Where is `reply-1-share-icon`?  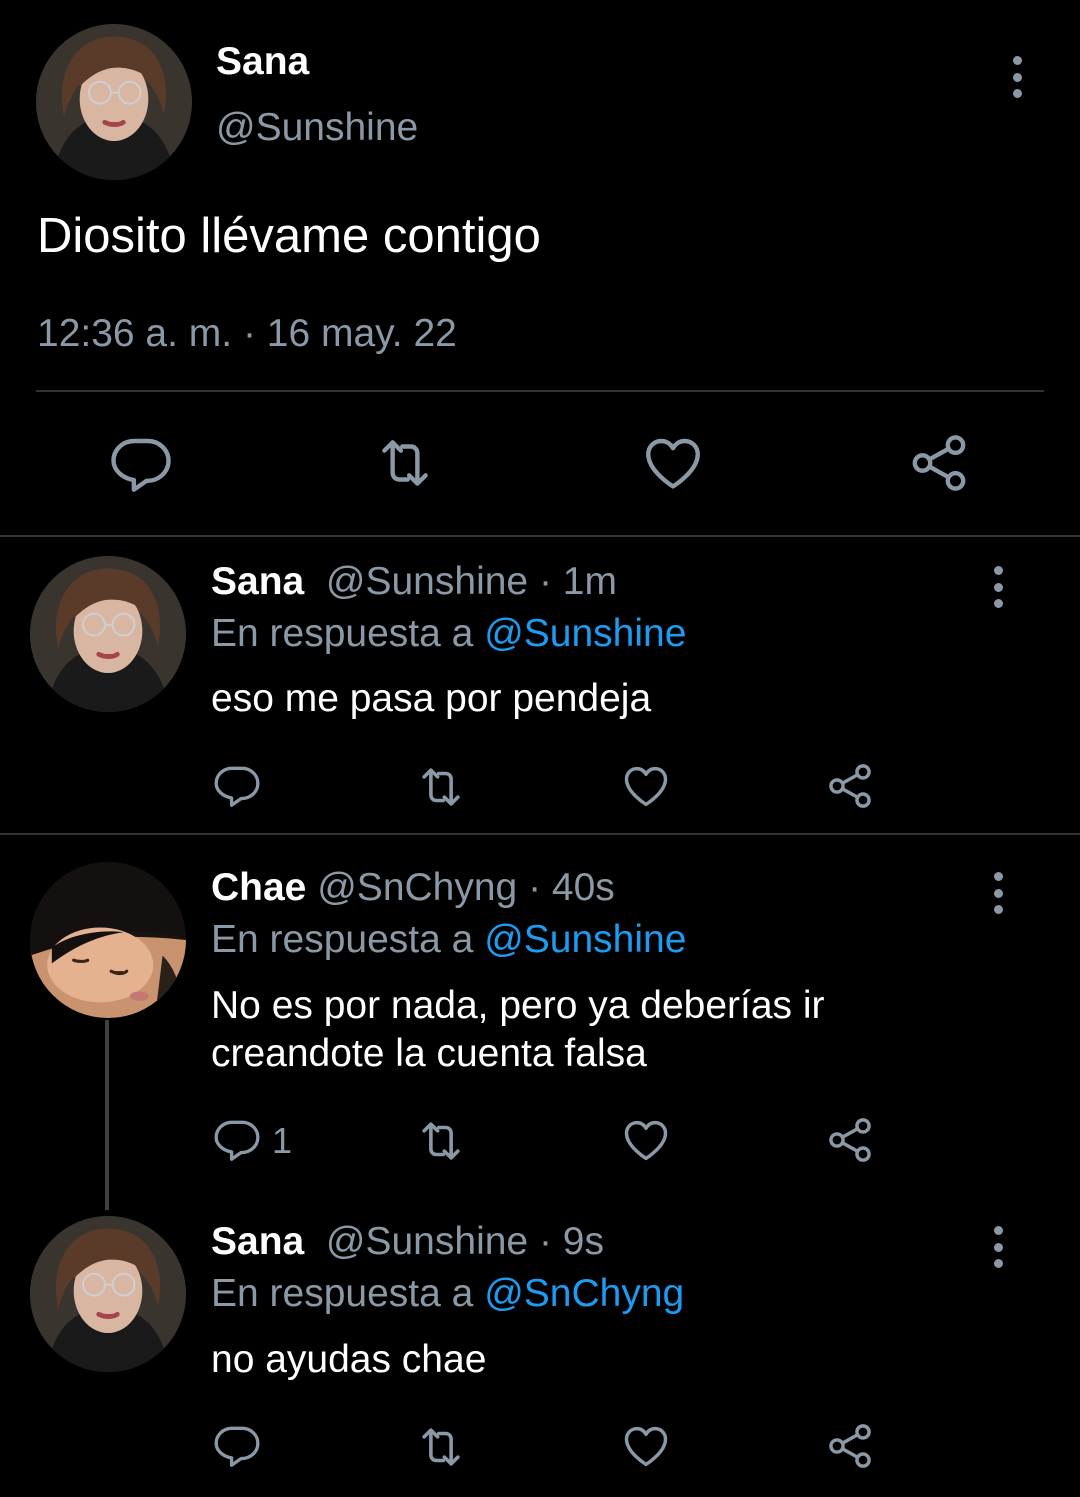
reply-1-share-icon is located at coordinates (850, 786).